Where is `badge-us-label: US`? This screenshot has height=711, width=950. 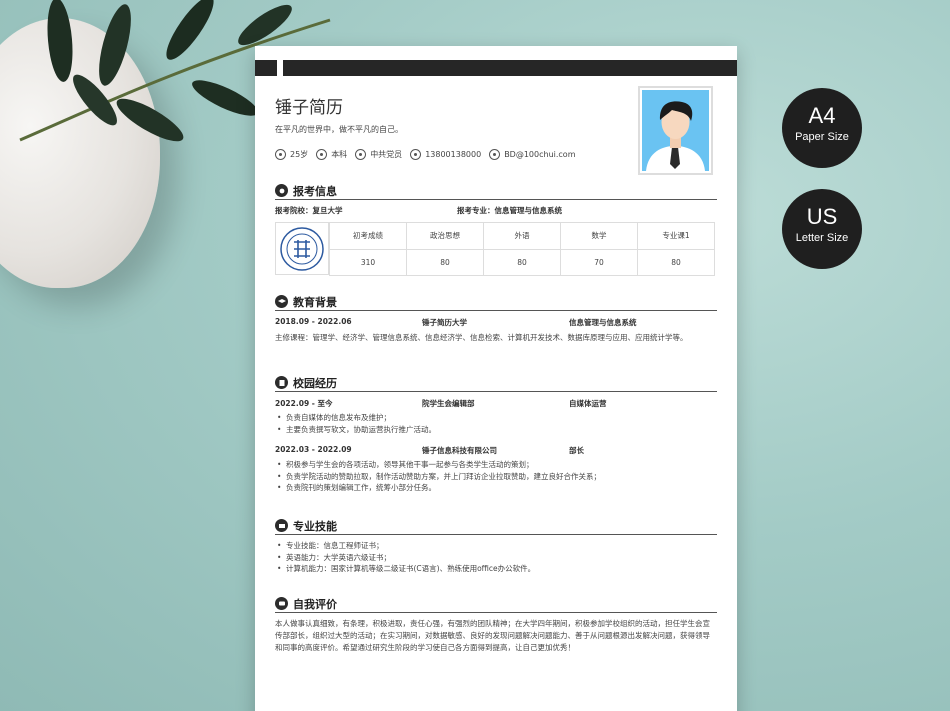 badge-us-label: US is located at coordinates (822, 216).